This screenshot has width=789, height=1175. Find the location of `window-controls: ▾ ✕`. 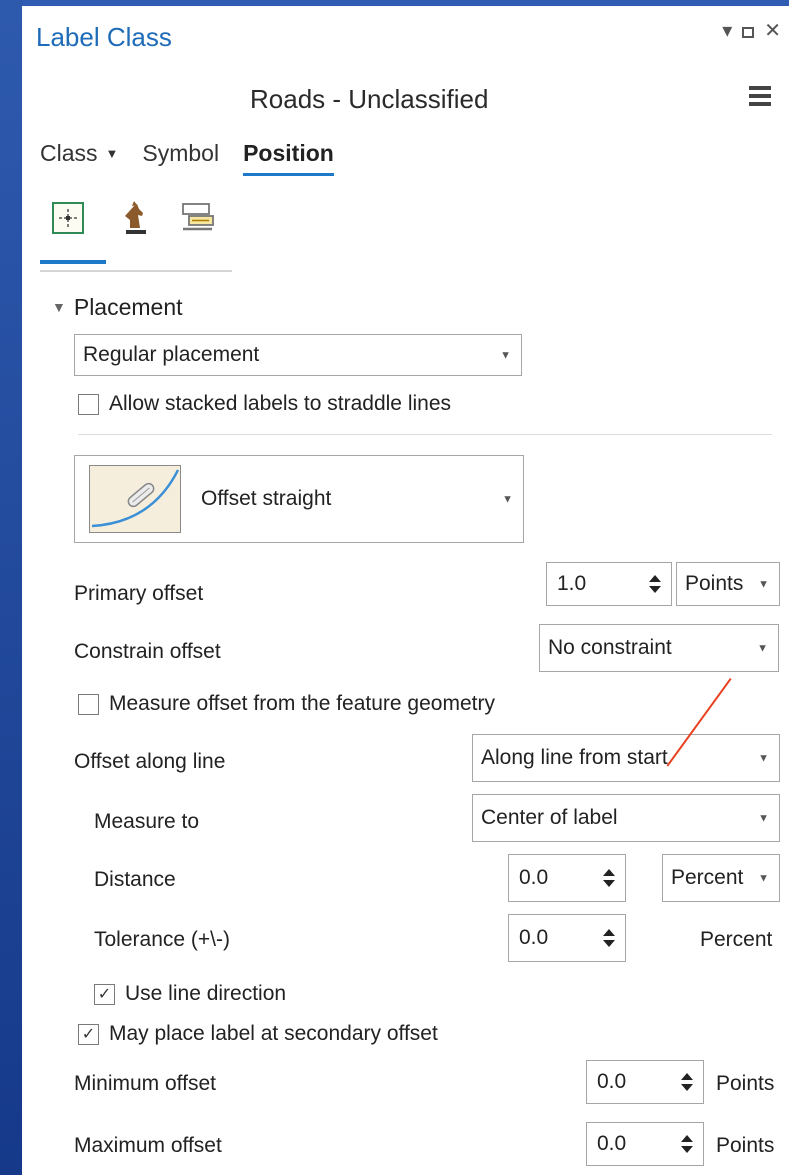

window-controls: ▾ ✕ is located at coordinates (751, 31).